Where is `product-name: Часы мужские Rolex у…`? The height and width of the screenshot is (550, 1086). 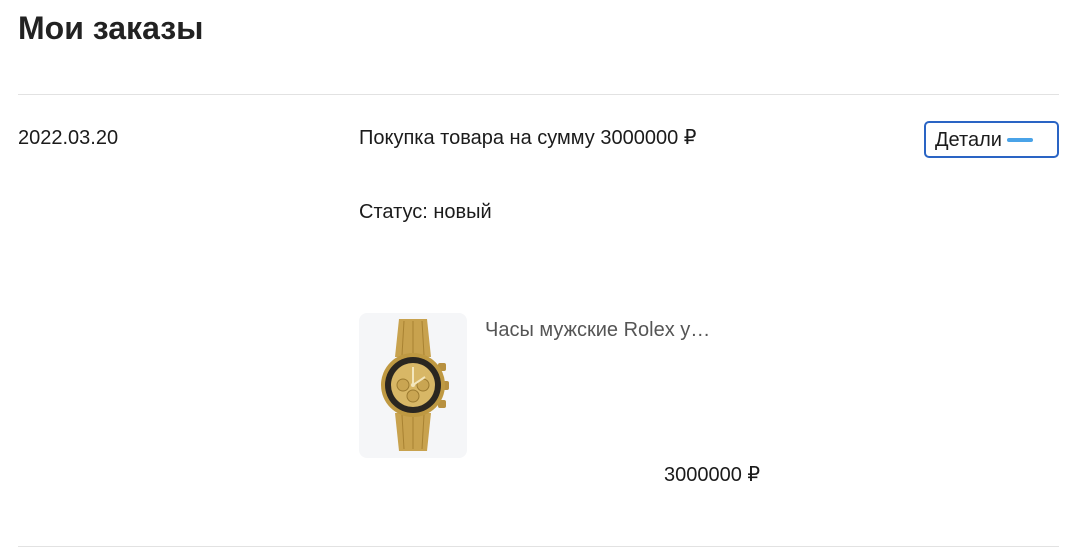 product-name: Часы мужские Rolex у… is located at coordinates (597, 330).